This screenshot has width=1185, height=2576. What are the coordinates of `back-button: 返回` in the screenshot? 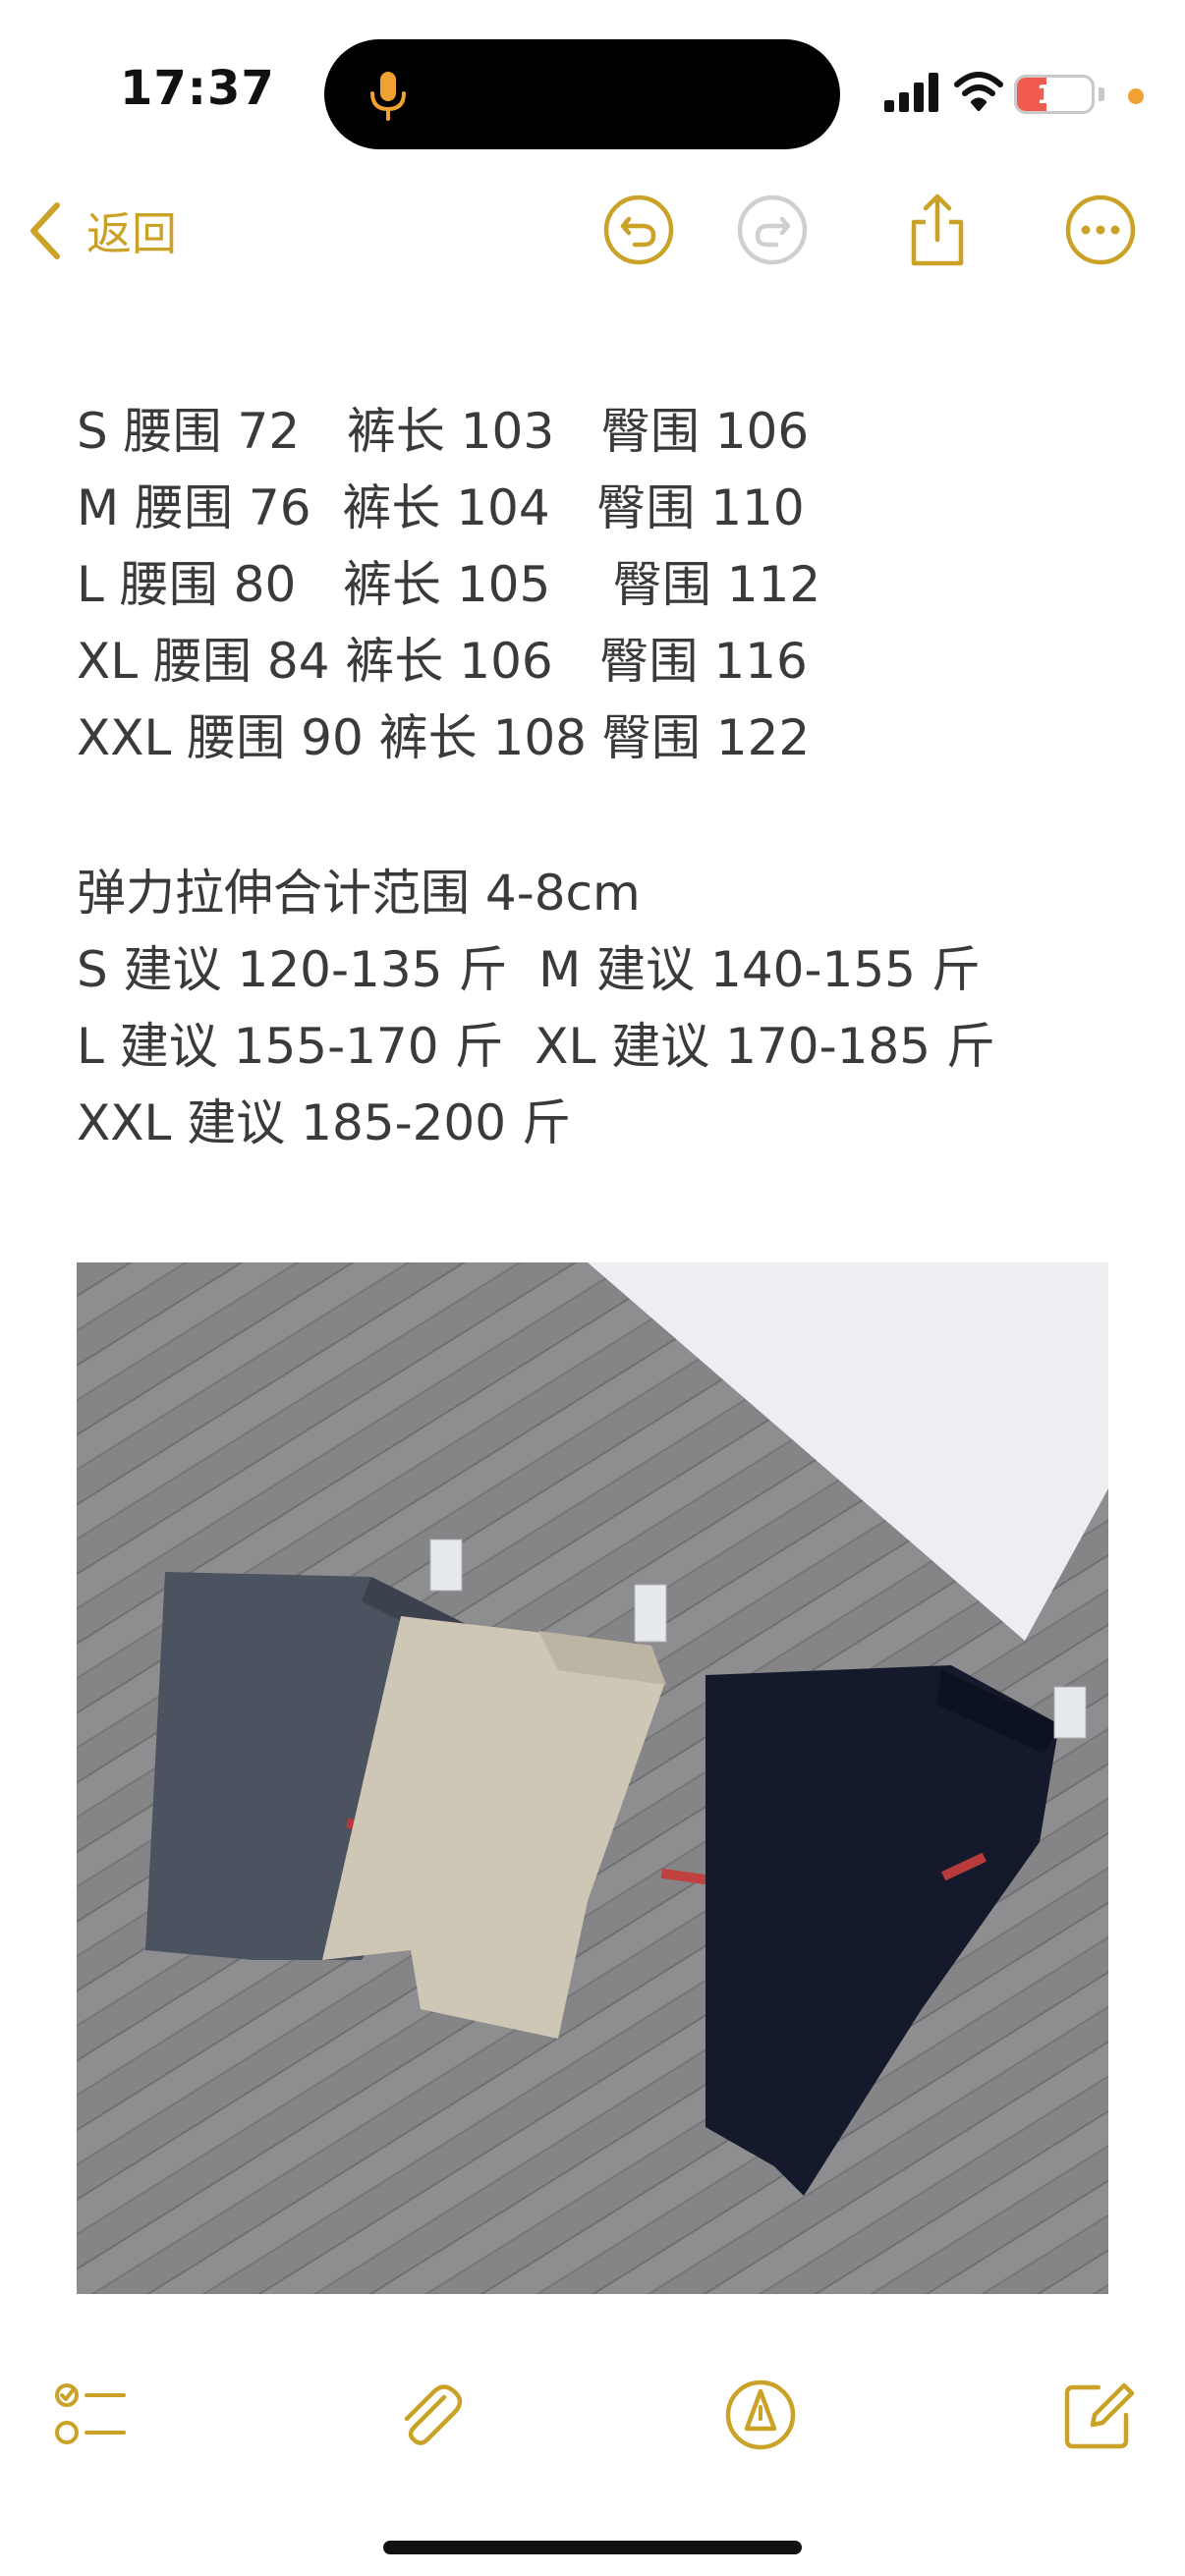 It's located at (102, 230).